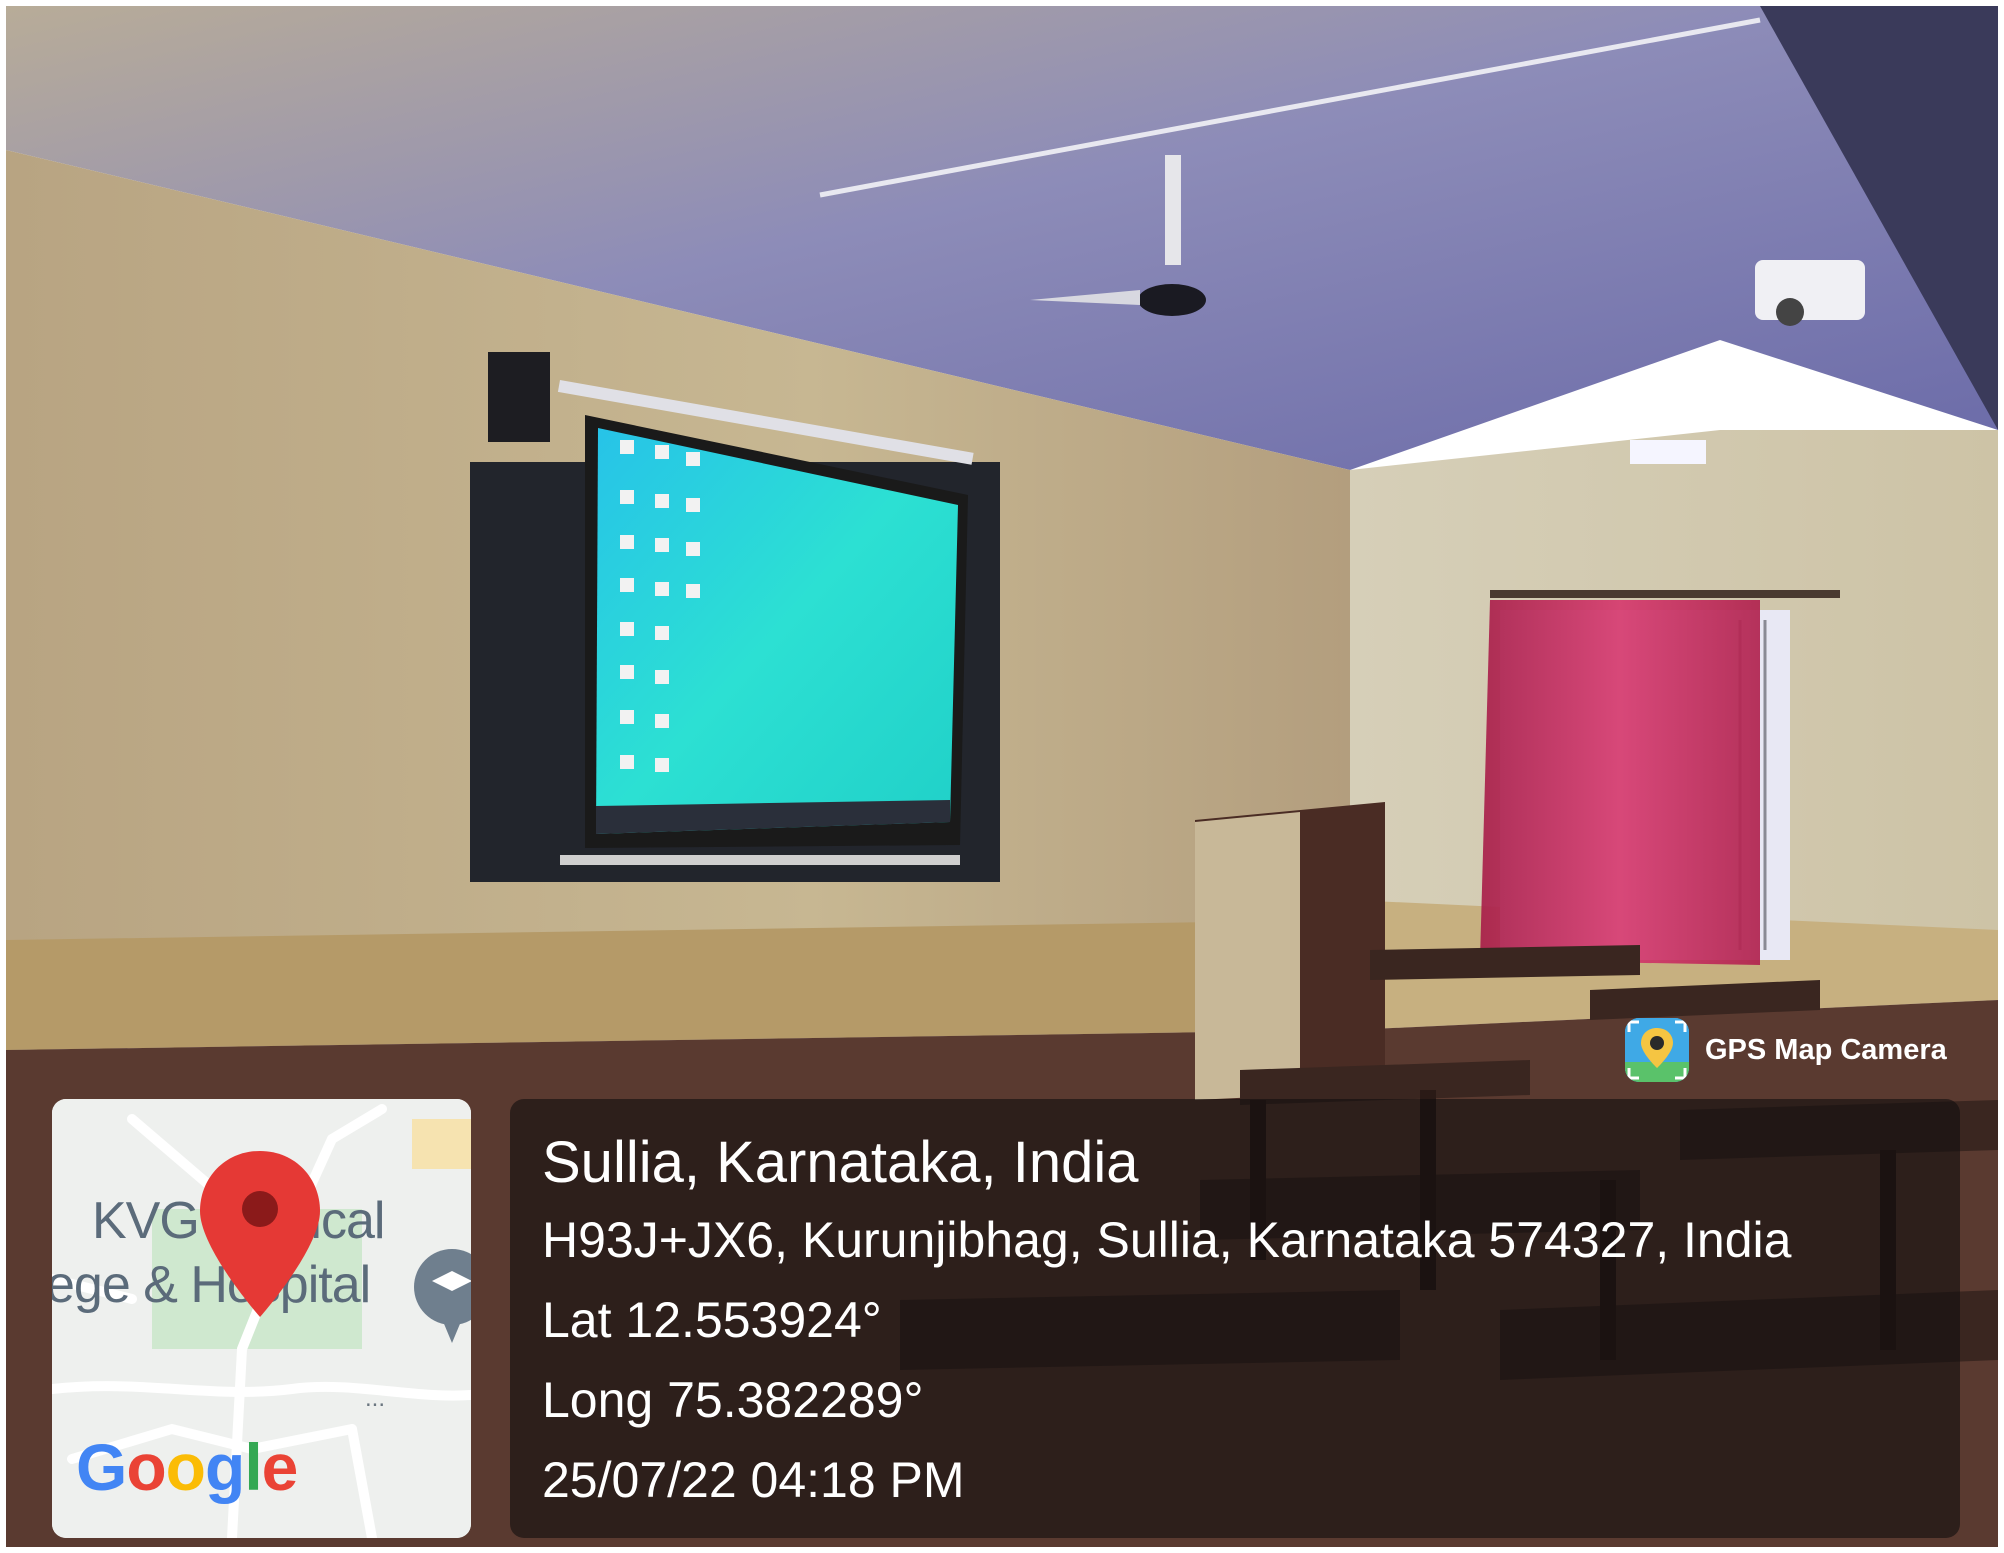  Describe the element at coordinates (1826, 1049) in the screenshot. I see `app-name-label: GPS Map Camera` at that location.